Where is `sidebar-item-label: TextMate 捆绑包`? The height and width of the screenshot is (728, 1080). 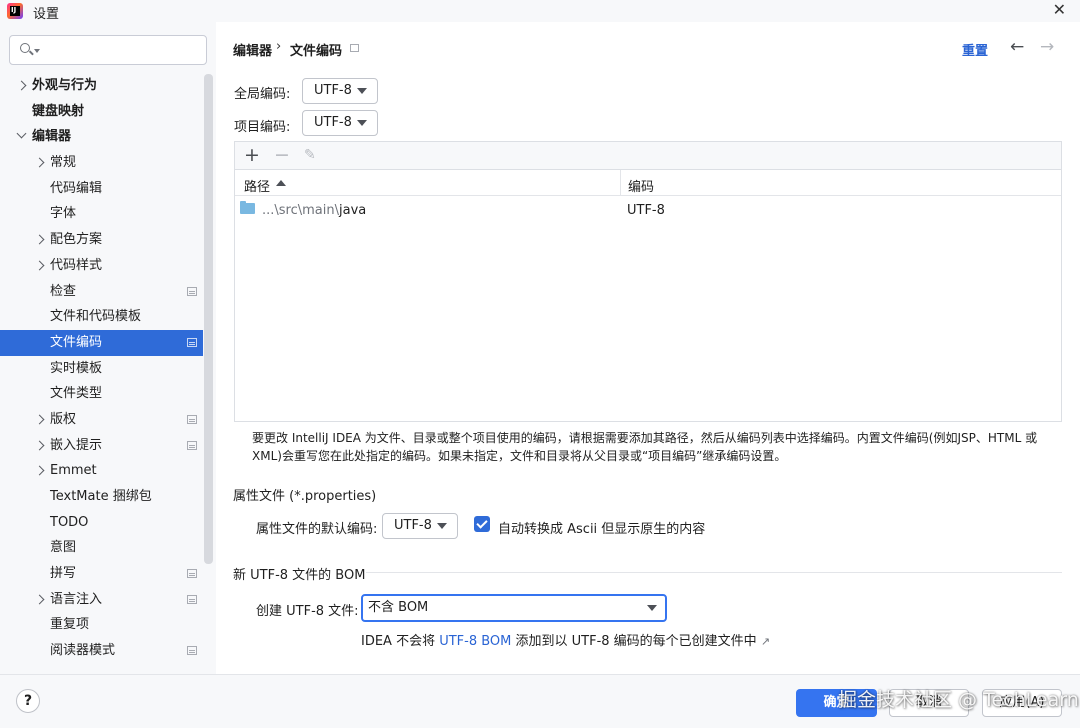
sidebar-item-label: TextMate 捆绑包 is located at coordinates (101, 496).